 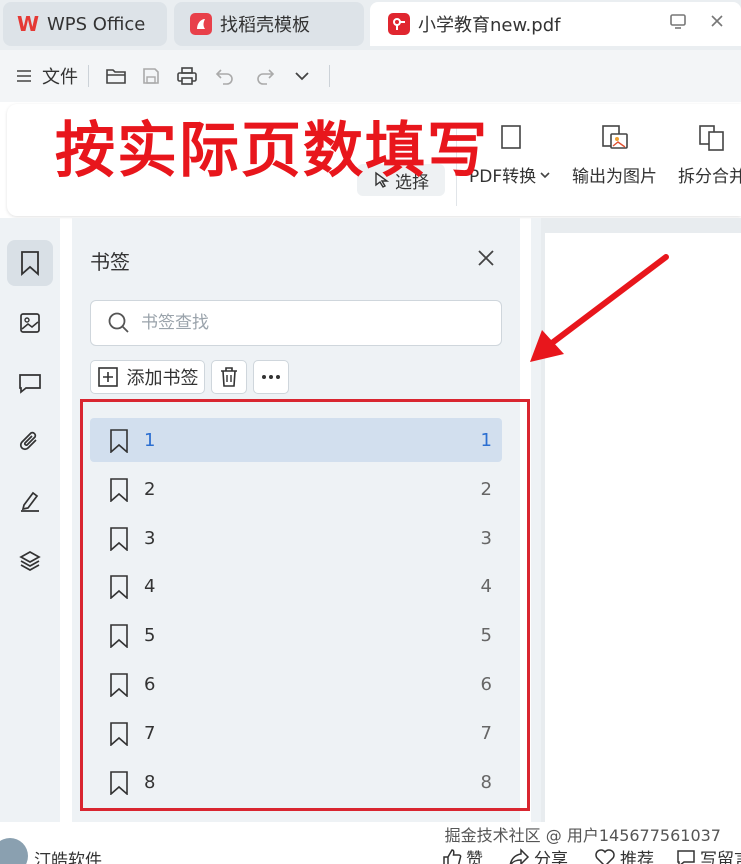 What do you see at coordinates (452, 856) in the screenshot?
I see `thumbs-up-icon` at bounding box center [452, 856].